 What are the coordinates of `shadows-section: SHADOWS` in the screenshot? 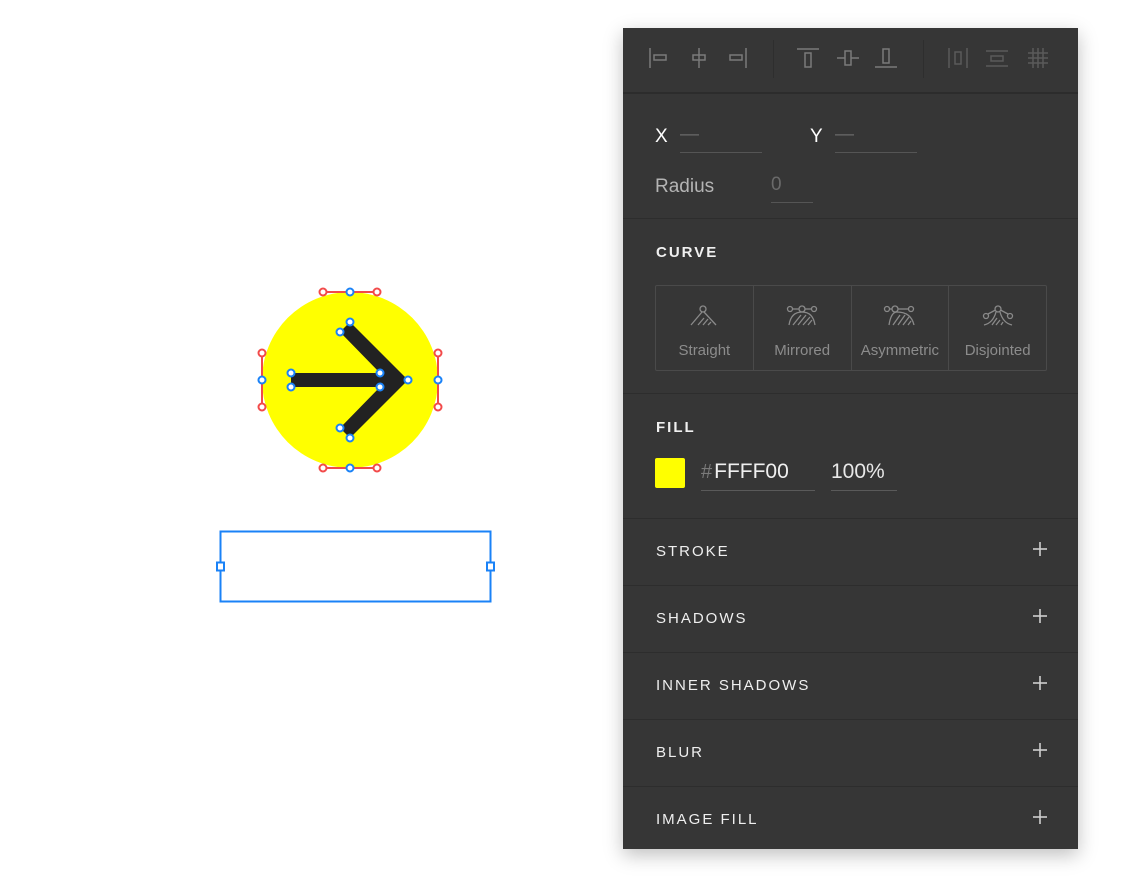 It's located at (850, 619).